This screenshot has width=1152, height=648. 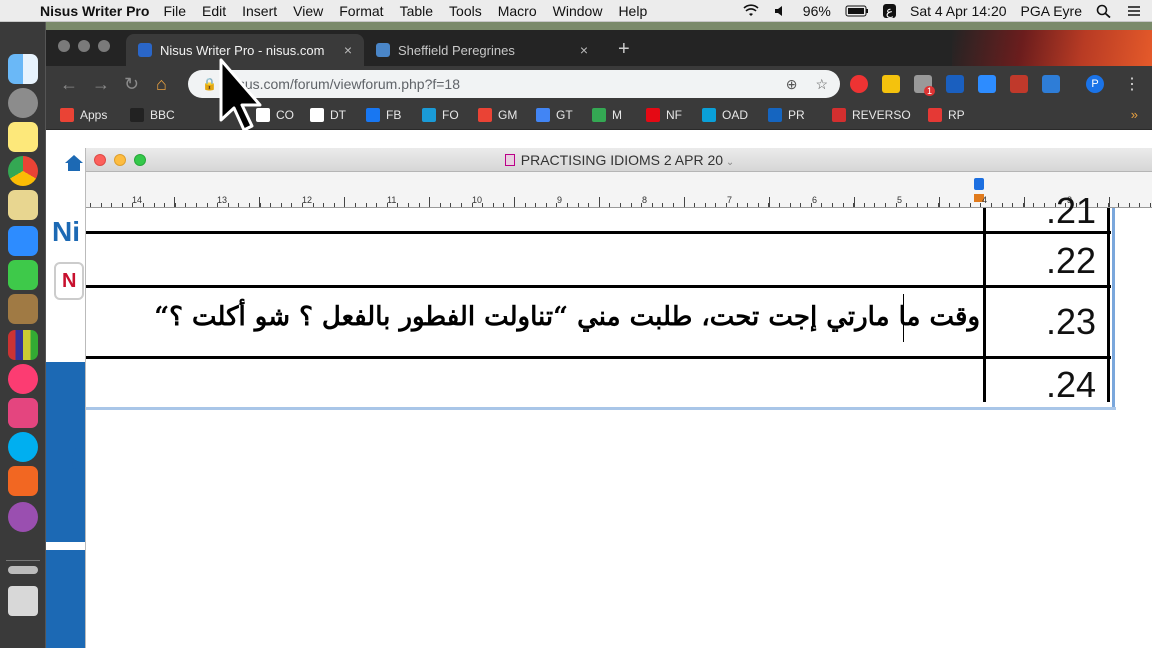 I want to click on app-menu: Nisus Writer Pro, so click(x=94, y=11).